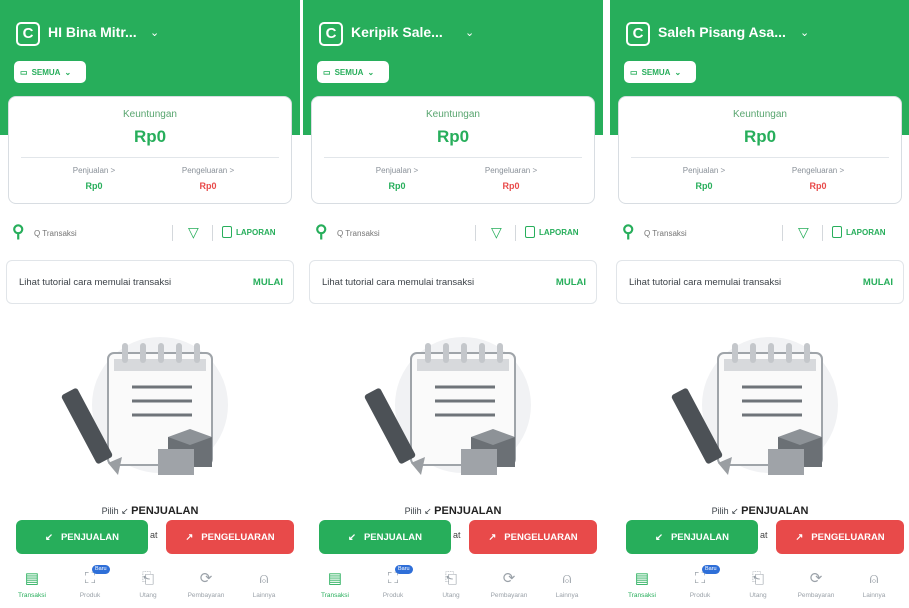 The width and height of the screenshot is (909, 608). I want to click on document-icon, so click(837, 232).